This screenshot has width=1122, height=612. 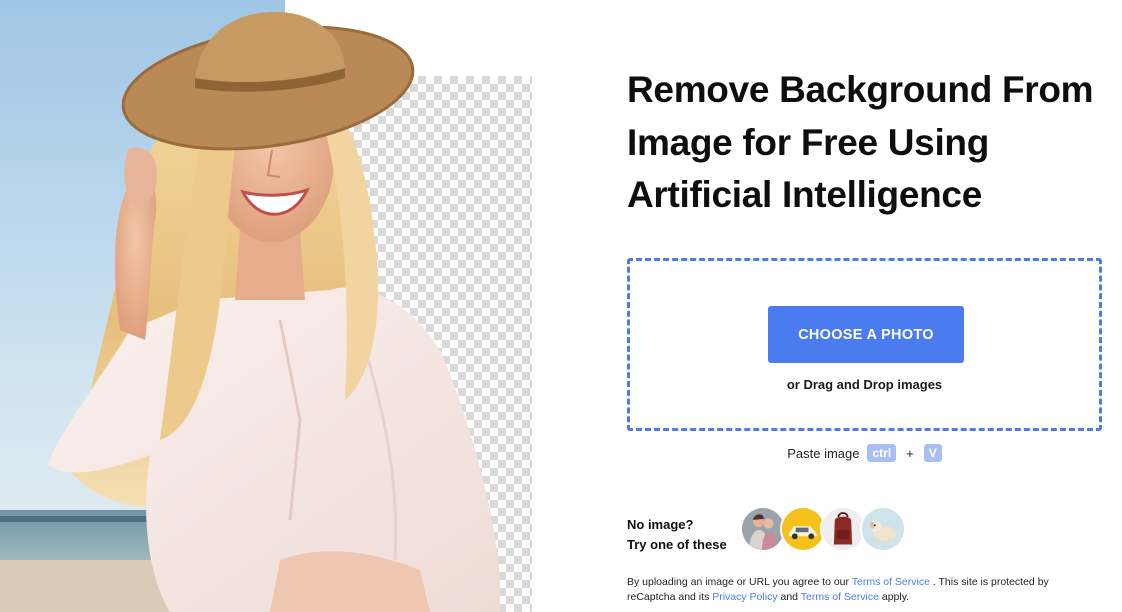 What do you see at coordinates (804, 194) in the screenshot?
I see `title-line-3: Artificial Intelligence` at bounding box center [804, 194].